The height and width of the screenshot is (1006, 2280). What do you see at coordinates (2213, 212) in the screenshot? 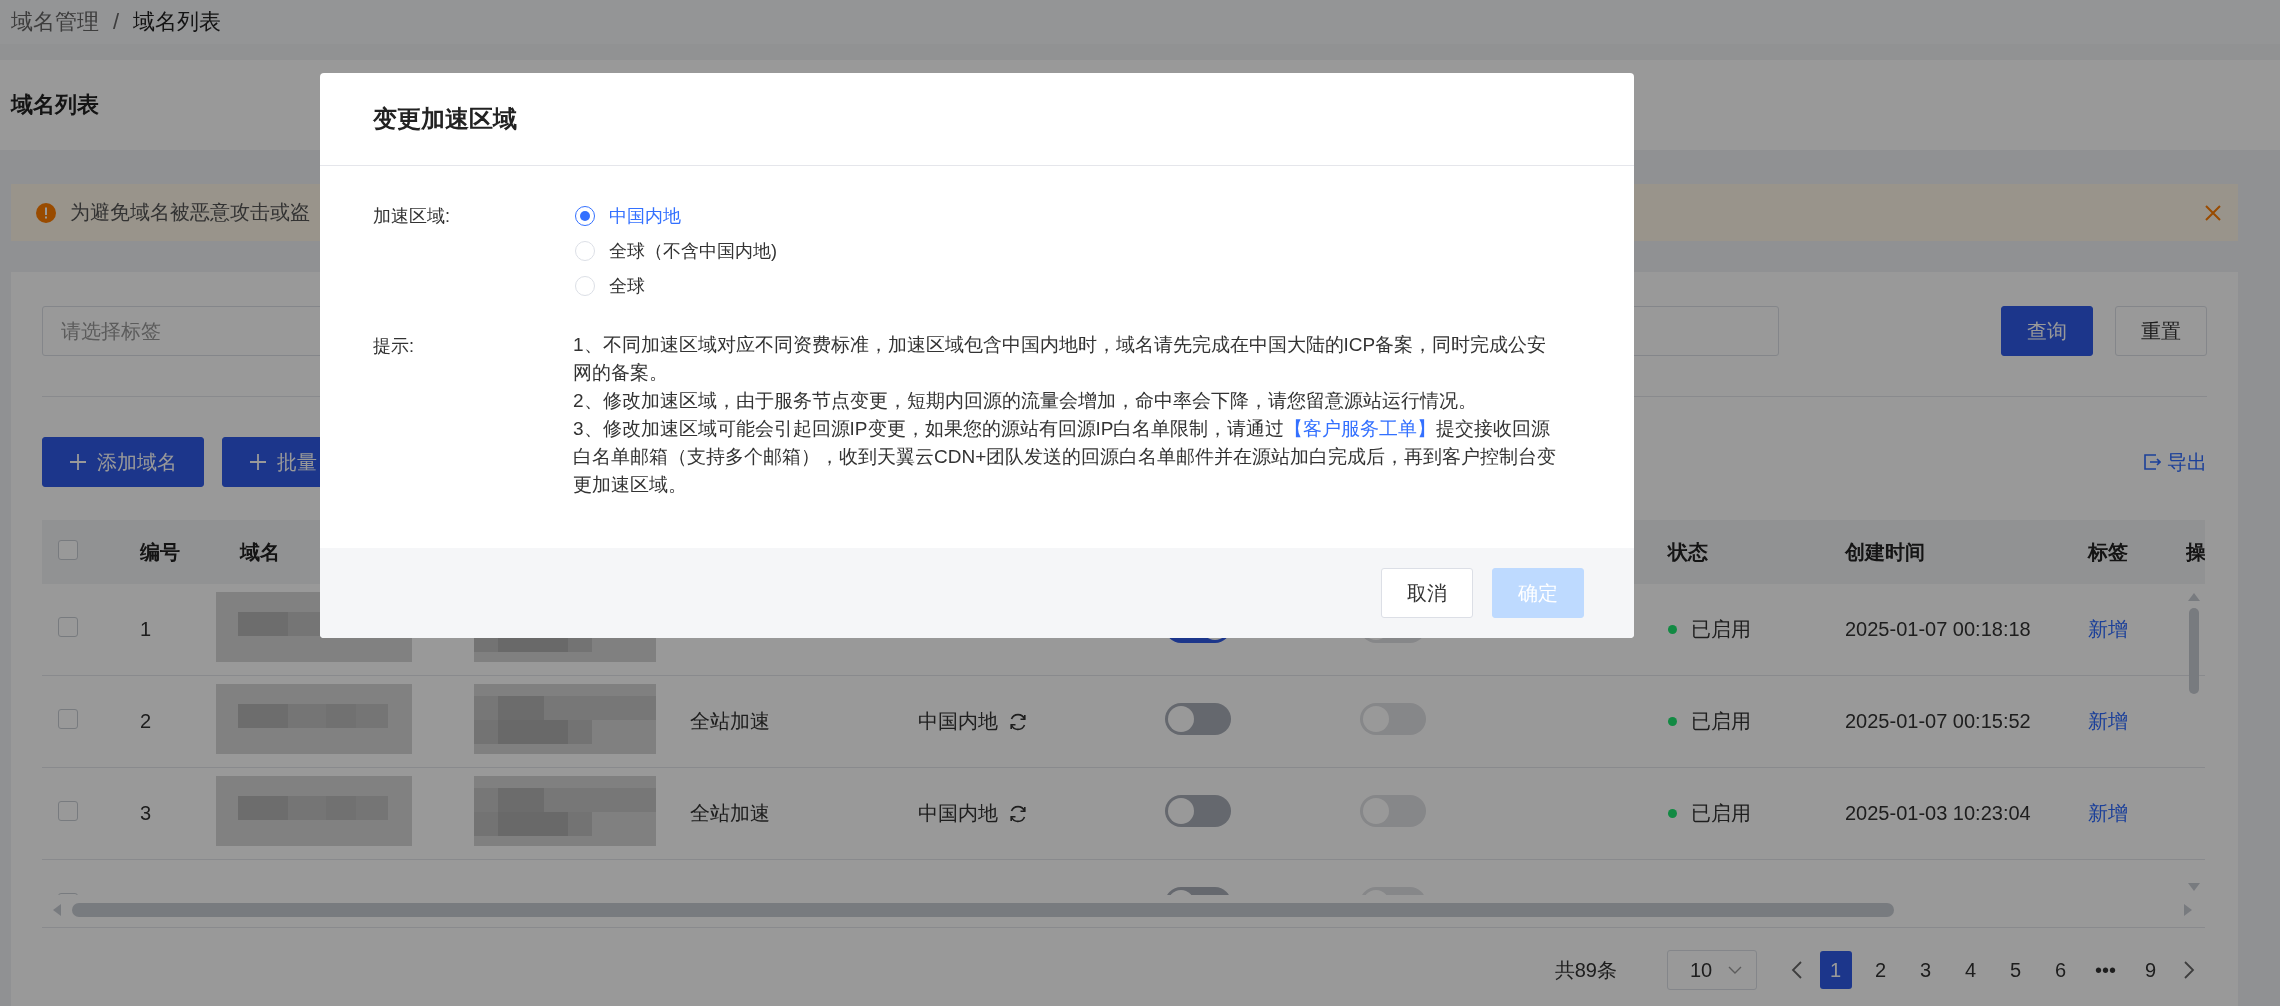
I see `close-icon` at bounding box center [2213, 212].